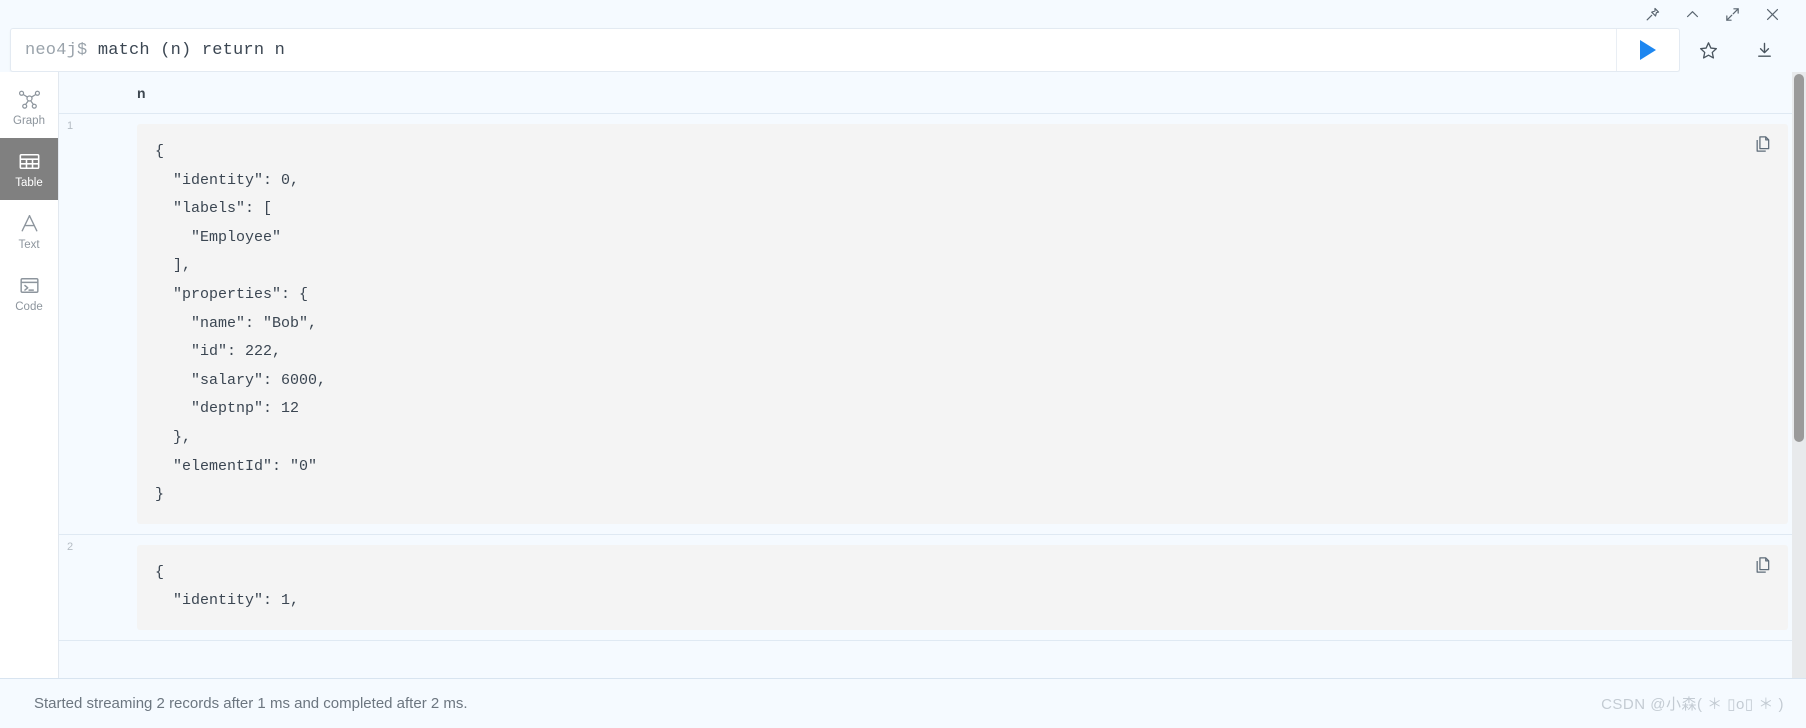 The image size is (1806, 728). Describe the element at coordinates (29, 223) in the screenshot. I see `text-icon` at that location.